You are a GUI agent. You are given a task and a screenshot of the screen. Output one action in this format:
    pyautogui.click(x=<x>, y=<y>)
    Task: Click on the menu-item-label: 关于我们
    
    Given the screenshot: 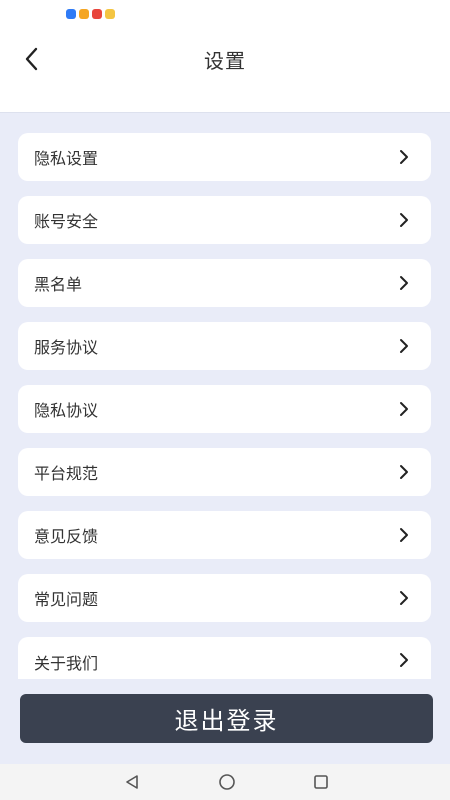 What is the action you would take?
    pyautogui.click(x=66, y=663)
    